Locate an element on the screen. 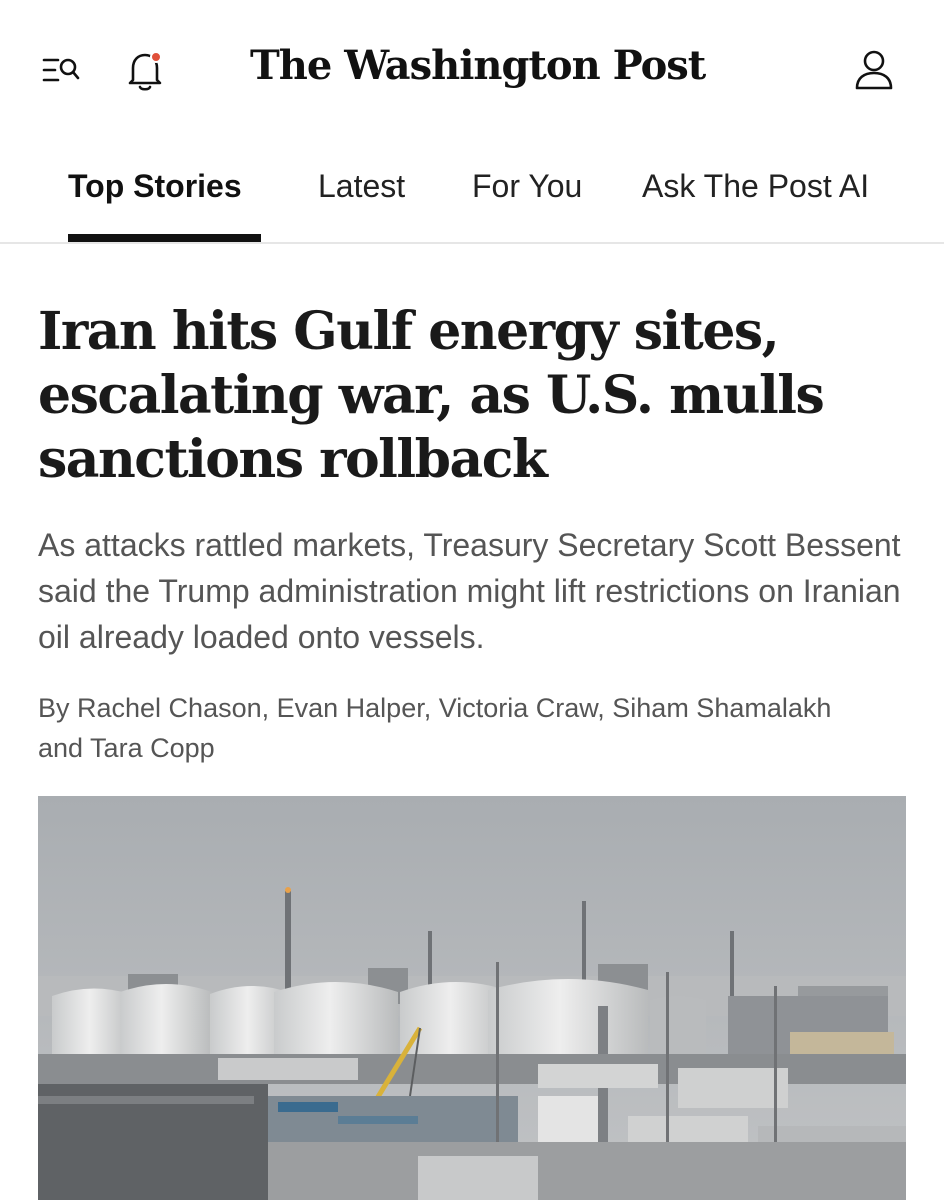 The width and height of the screenshot is (944, 1200). tab-latest: Latest is located at coordinates (361, 186).